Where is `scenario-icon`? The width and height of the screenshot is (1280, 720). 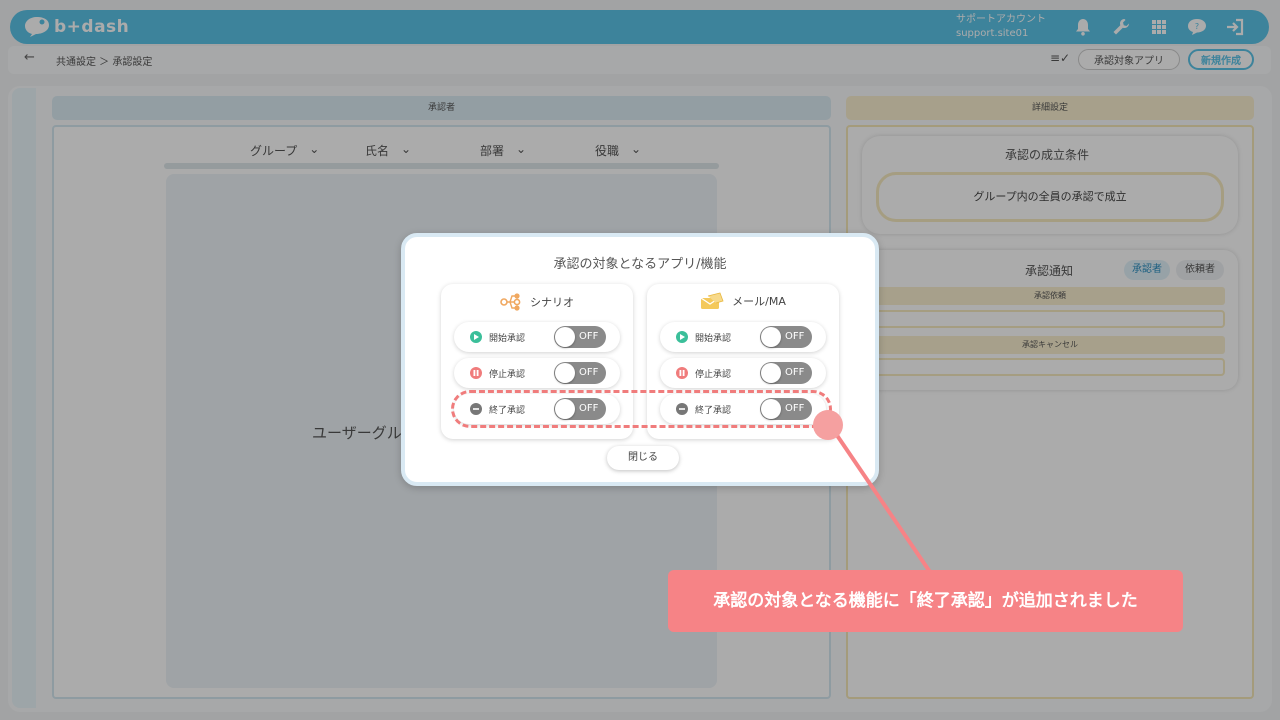
scenario-icon is located at coordinates (510, 302).